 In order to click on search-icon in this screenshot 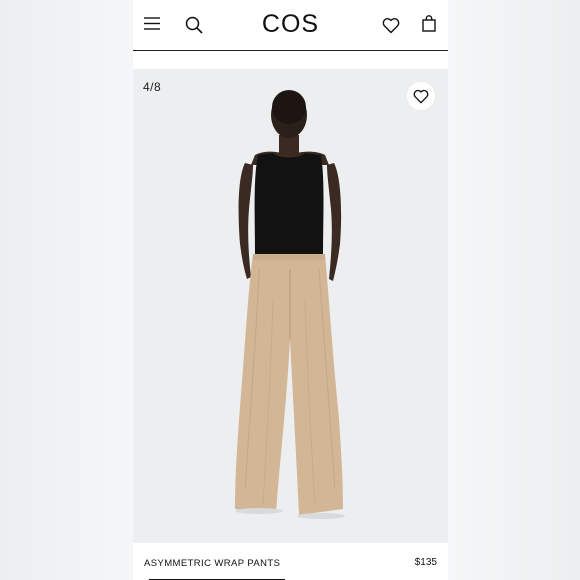, I will do `click(194, 25)`.